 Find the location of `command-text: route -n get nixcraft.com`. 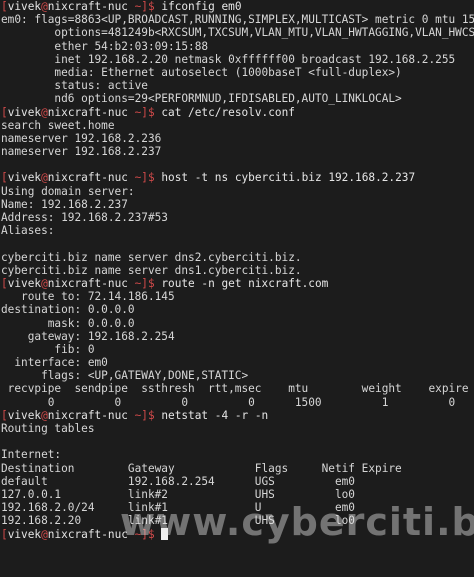

command-text: route -n get nixcraft.com is located at coordinates (245, 283).